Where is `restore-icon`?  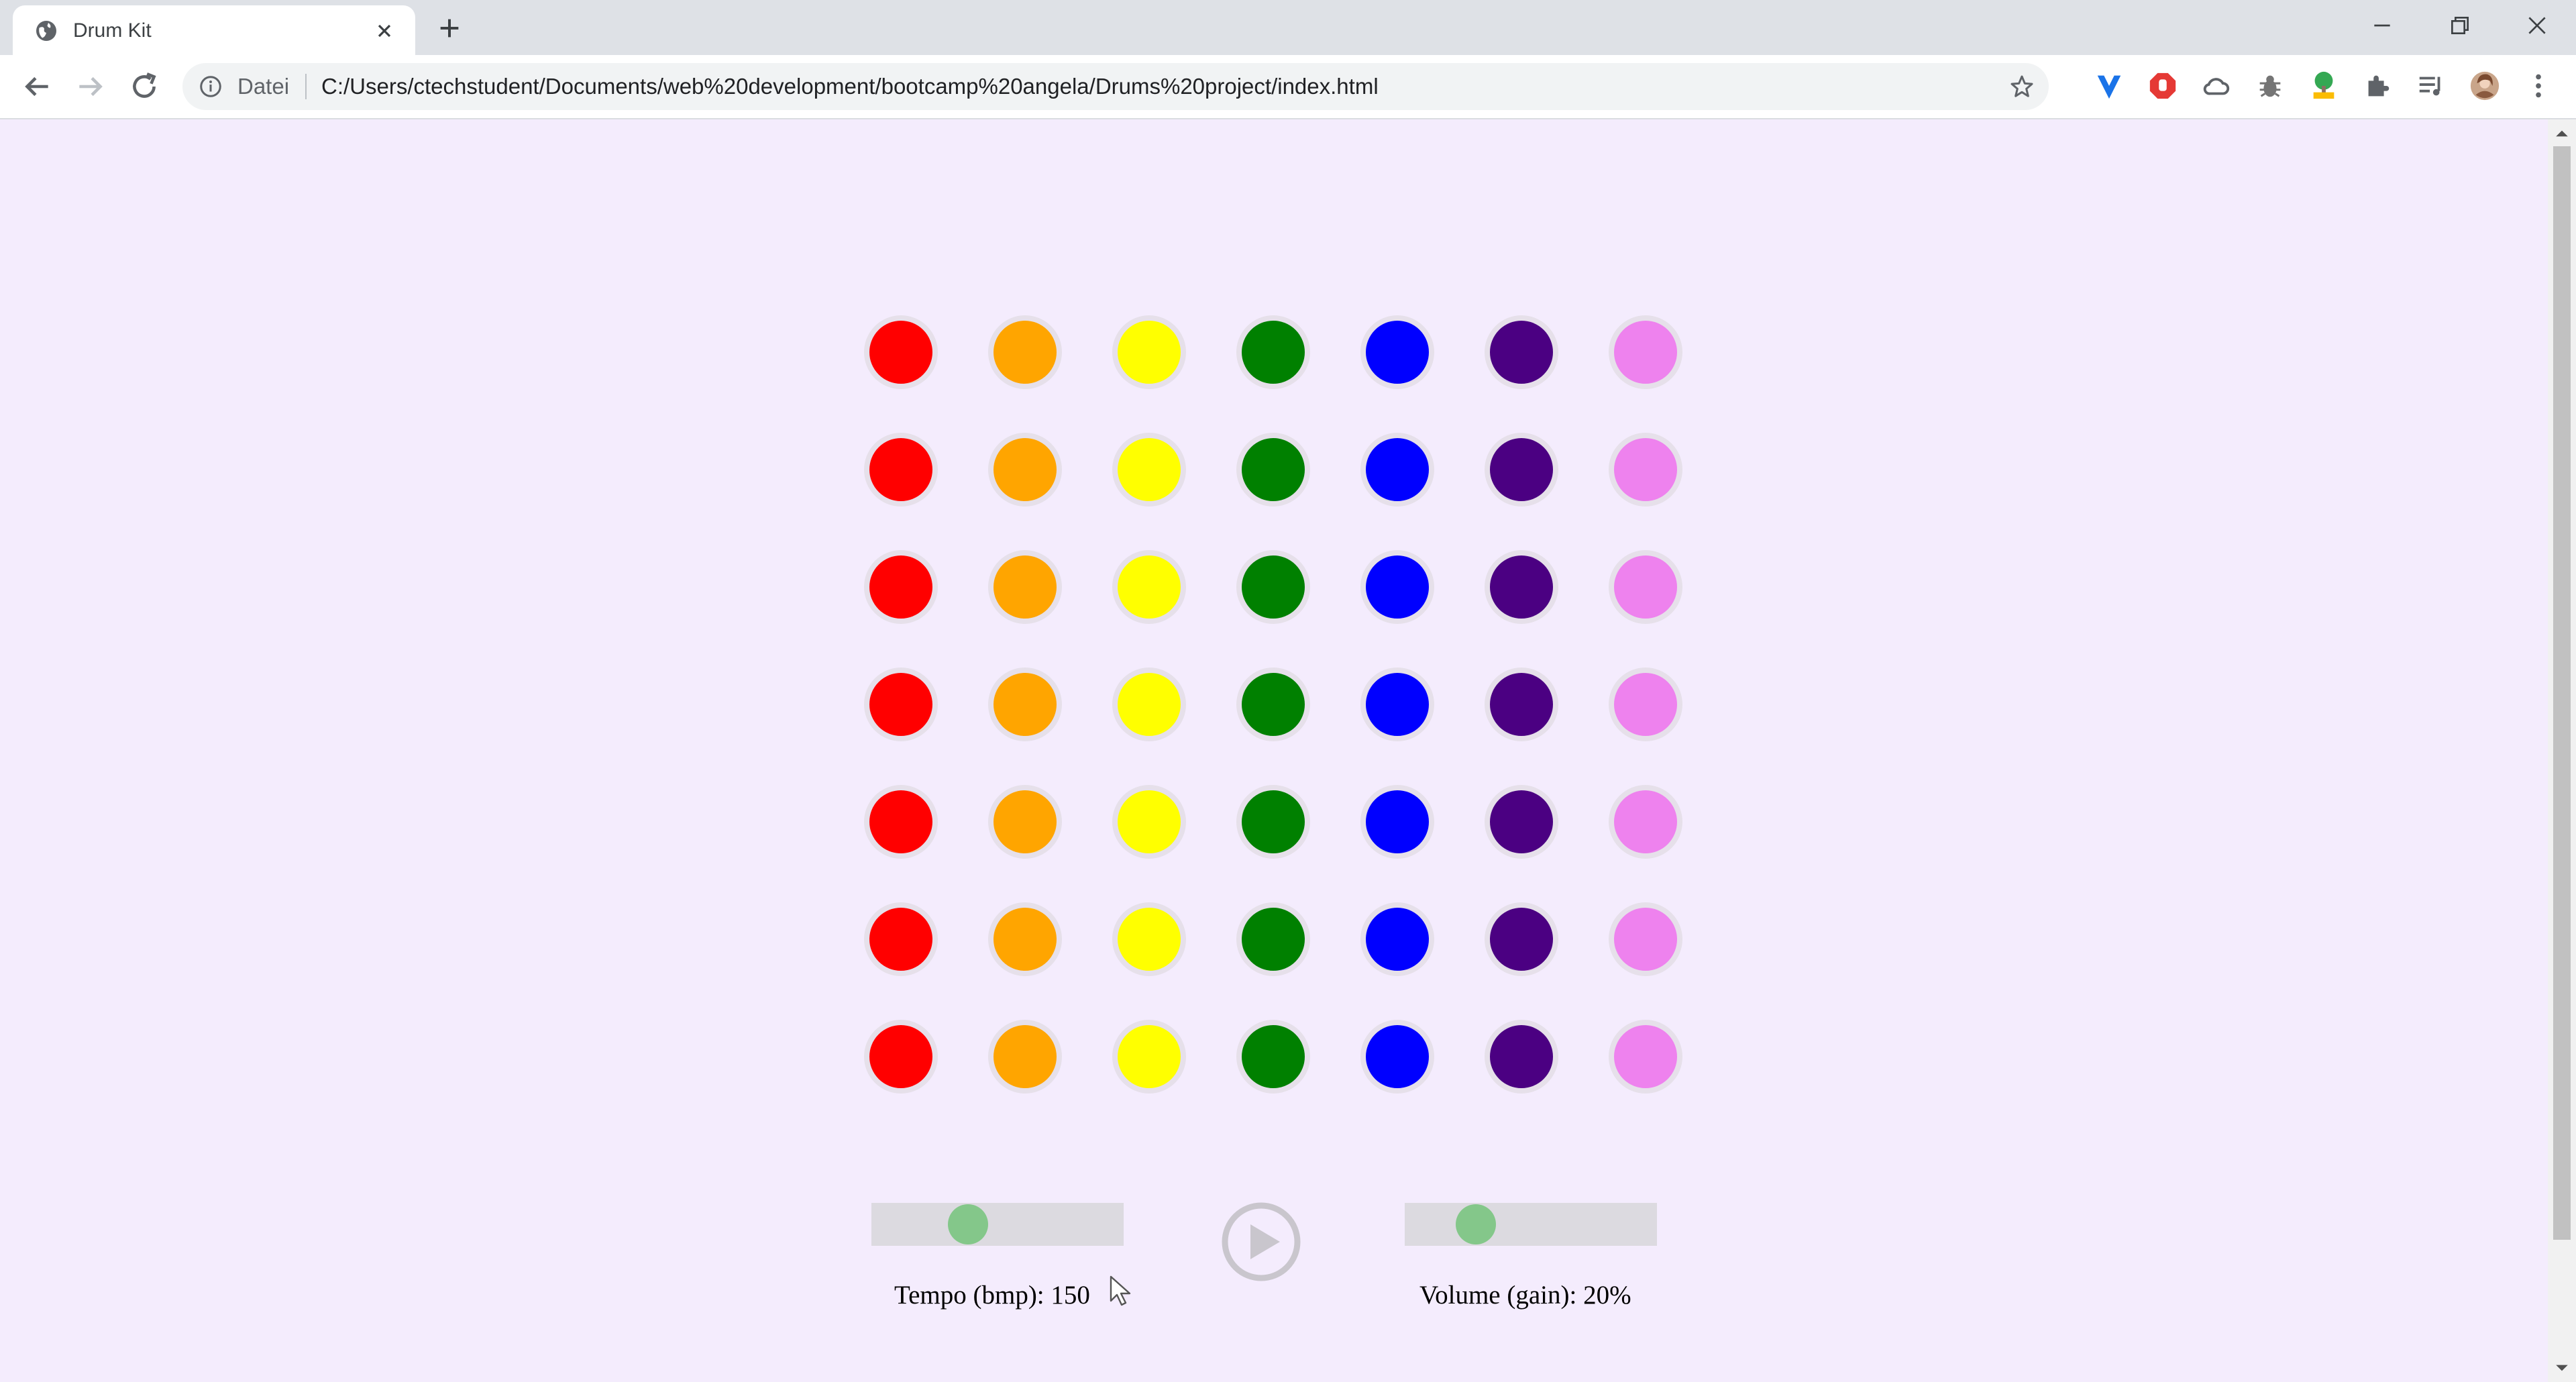 restore-icon is located at coordinates (2460, 25).